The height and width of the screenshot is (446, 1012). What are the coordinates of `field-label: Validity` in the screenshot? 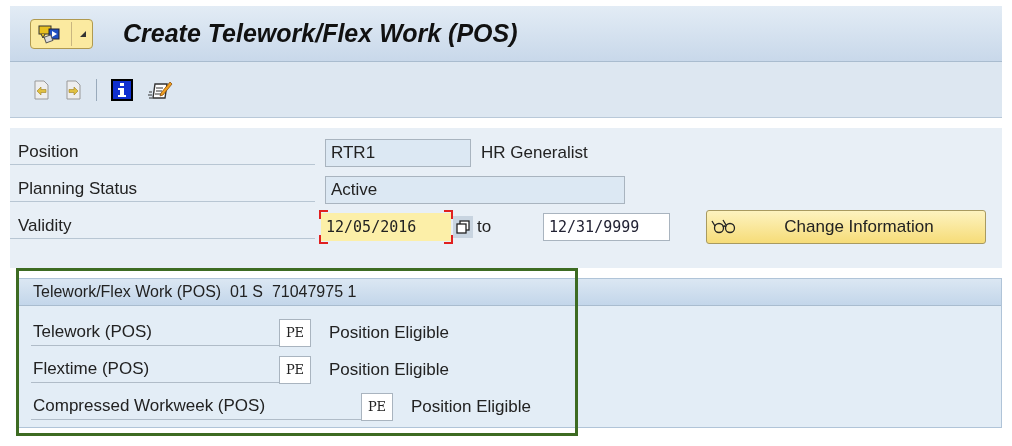 It's located at (162, 226).